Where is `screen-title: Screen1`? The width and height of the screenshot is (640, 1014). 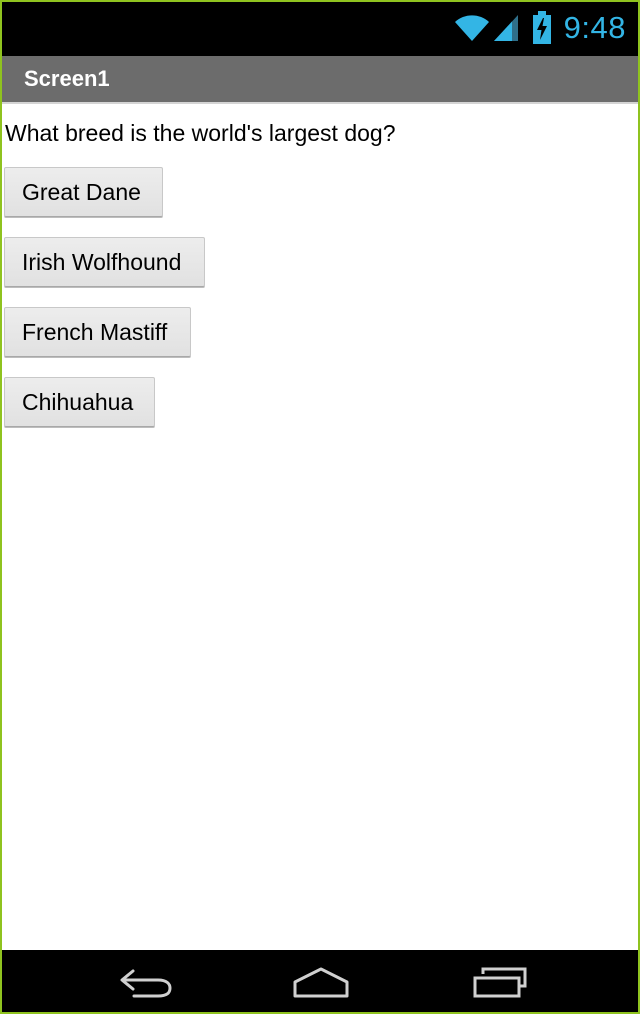 screen-title: Screen1 is located at coordinates (67, 78).